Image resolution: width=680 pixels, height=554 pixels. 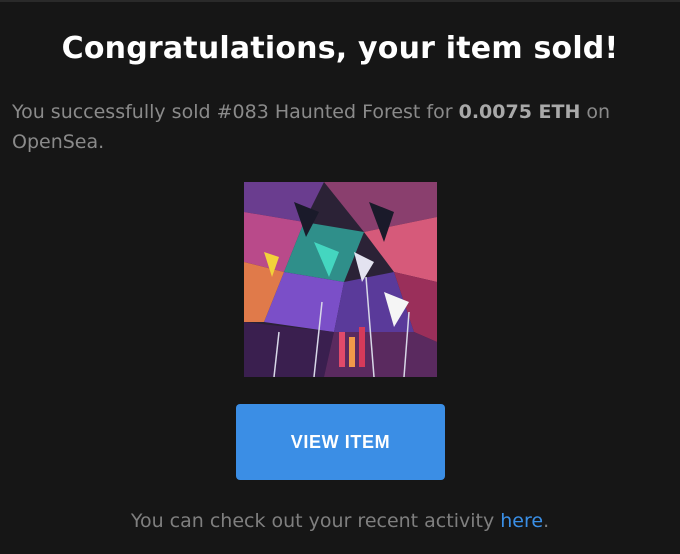 What do you see at coordinates (340, 1) in the screenshot?
I see `top-divider` at bounding box center [340, 1].